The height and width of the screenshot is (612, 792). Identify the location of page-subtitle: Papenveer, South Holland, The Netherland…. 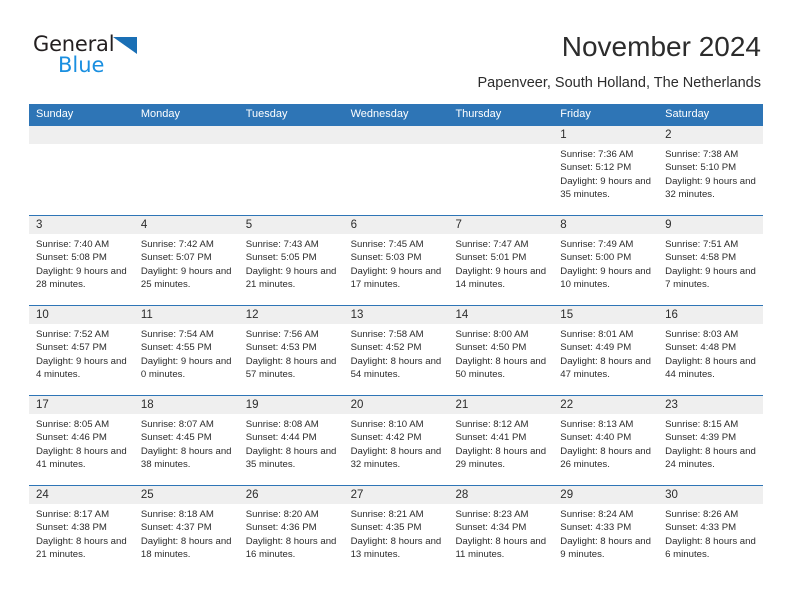
(619, 83).